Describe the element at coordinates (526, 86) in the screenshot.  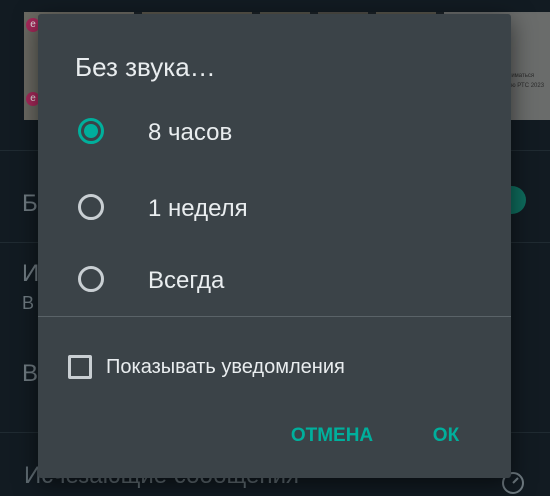
I see `thumbnail-caption: ью РТС 2023` at that location.